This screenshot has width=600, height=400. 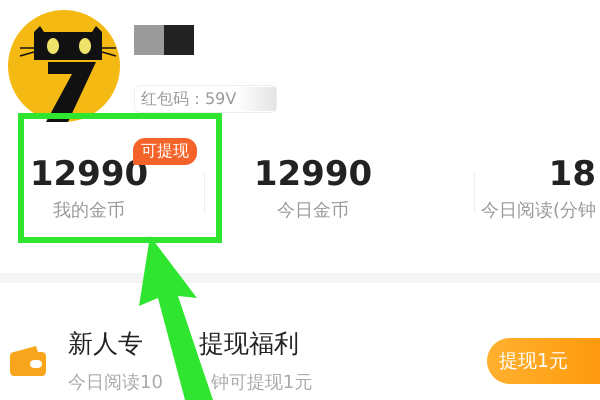 What do you see at coordinates (261, 382) in the screenshot?
I see `promo-subtitle: 钟可提现1元` at bounding box center [261, 382].